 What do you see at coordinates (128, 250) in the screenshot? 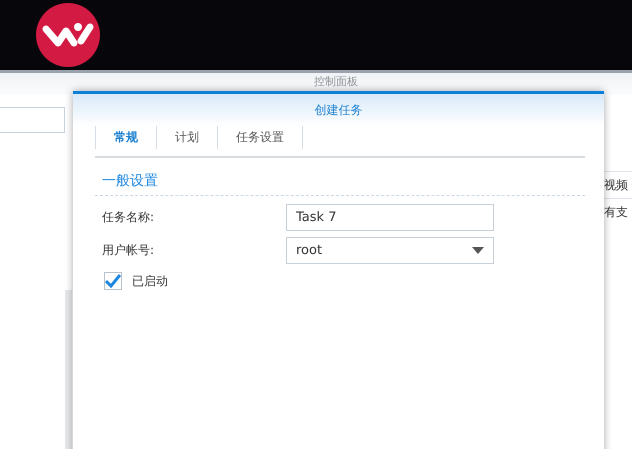
I see `field-label: 用户帐号:` at bounding box center [128, 250].